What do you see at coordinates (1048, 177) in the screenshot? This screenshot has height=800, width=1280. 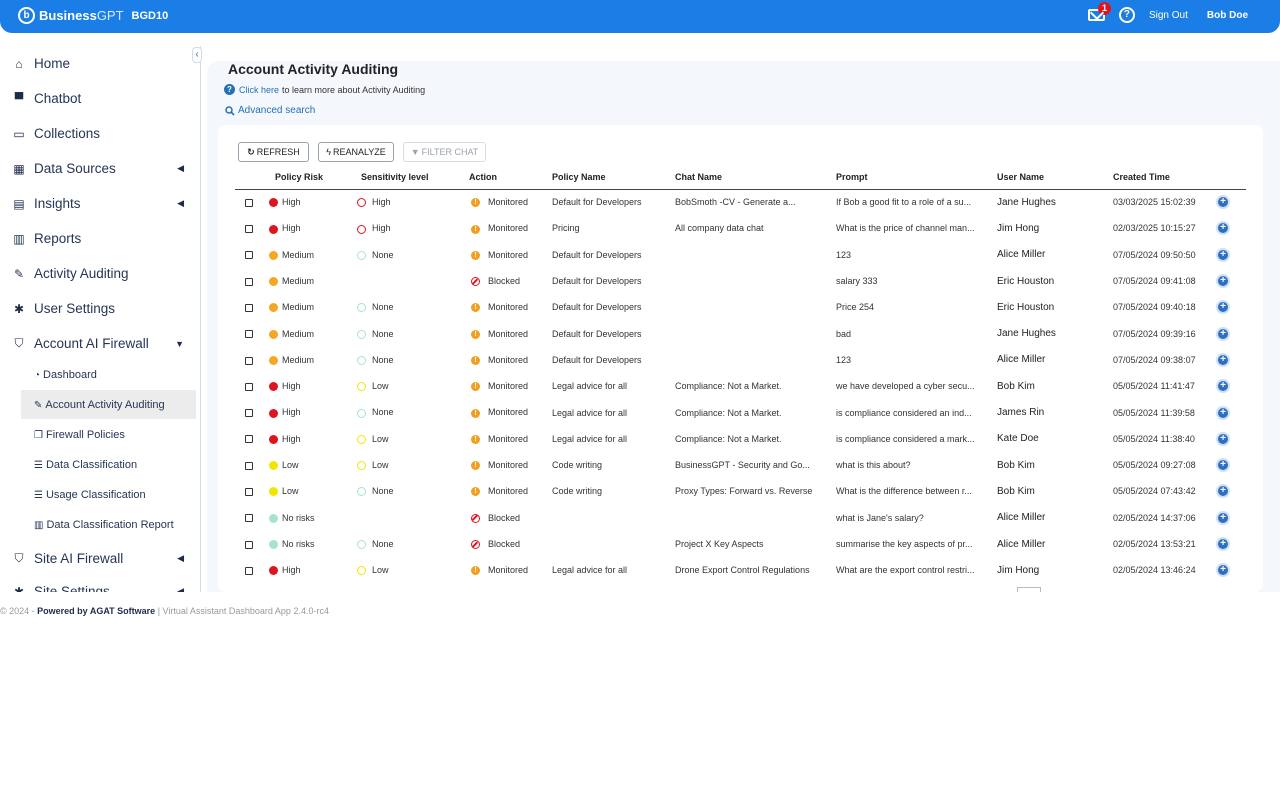 I see `column-header: User Name` at bounding box center [1048, 177].